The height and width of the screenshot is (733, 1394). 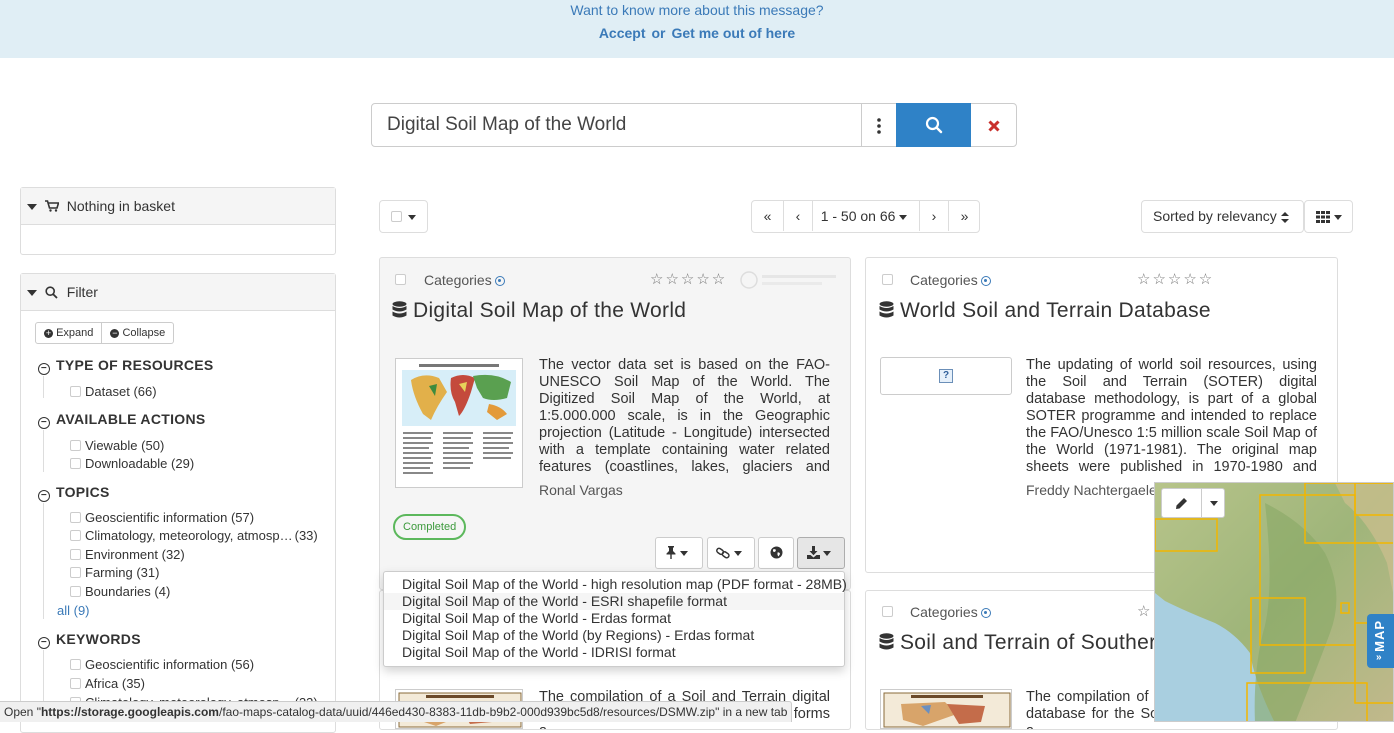 I want to click on facet-item-label: Geoscientific information, so click(x=156, y=517).